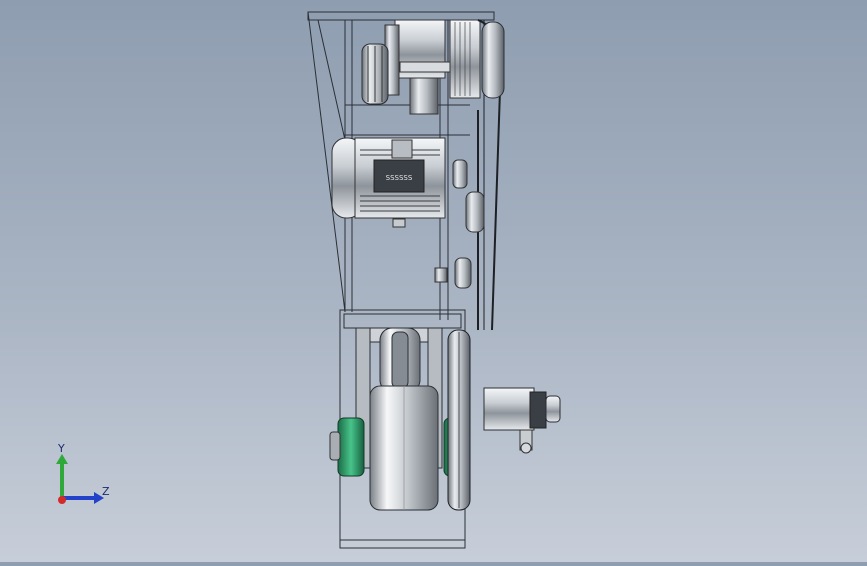 The image size is (867, 566). Describe the element at coordinates (404, 448) in the screenshot. I see `main-drum` at that location.